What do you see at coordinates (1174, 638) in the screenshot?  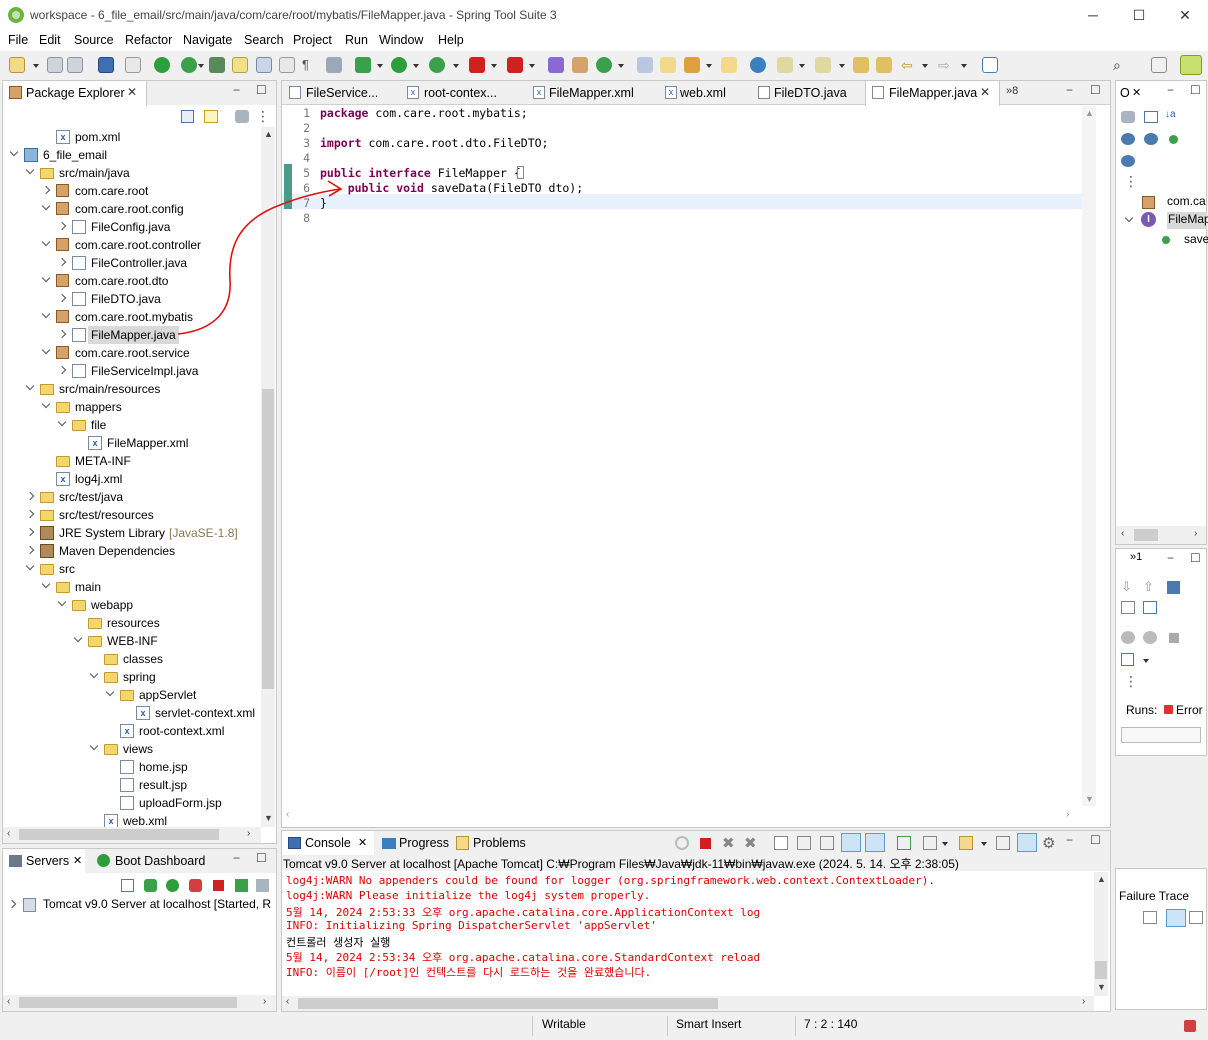 I see `stop-icon` at bounding box center [1174, 638].